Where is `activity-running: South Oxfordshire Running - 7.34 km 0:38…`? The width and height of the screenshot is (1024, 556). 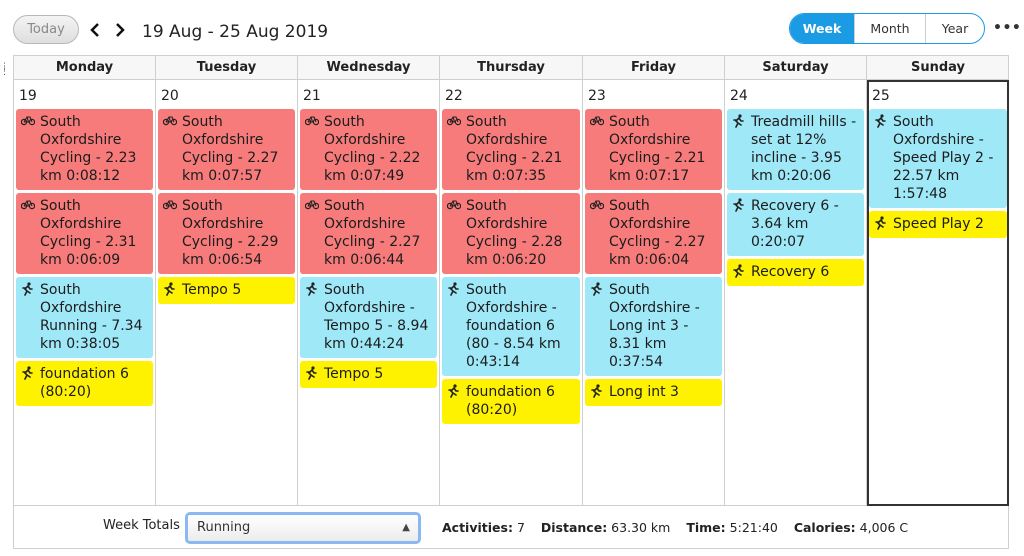
activity-running: South Oxfordshire Running - 7.34 km 0:38… is located at coordinates (84, 317).